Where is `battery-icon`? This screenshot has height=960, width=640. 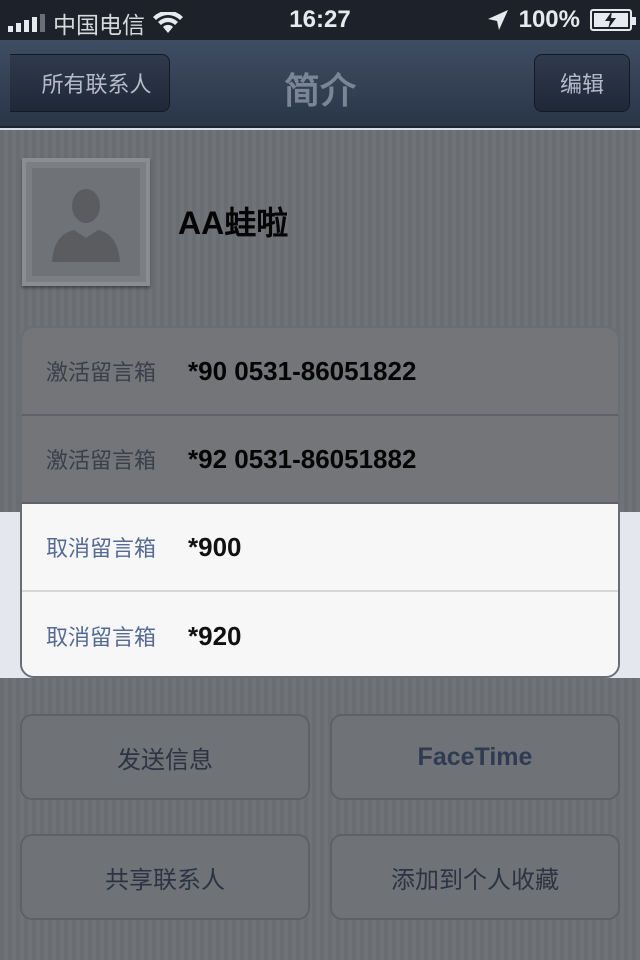
battery-icon is located at coordinates (613, 20).